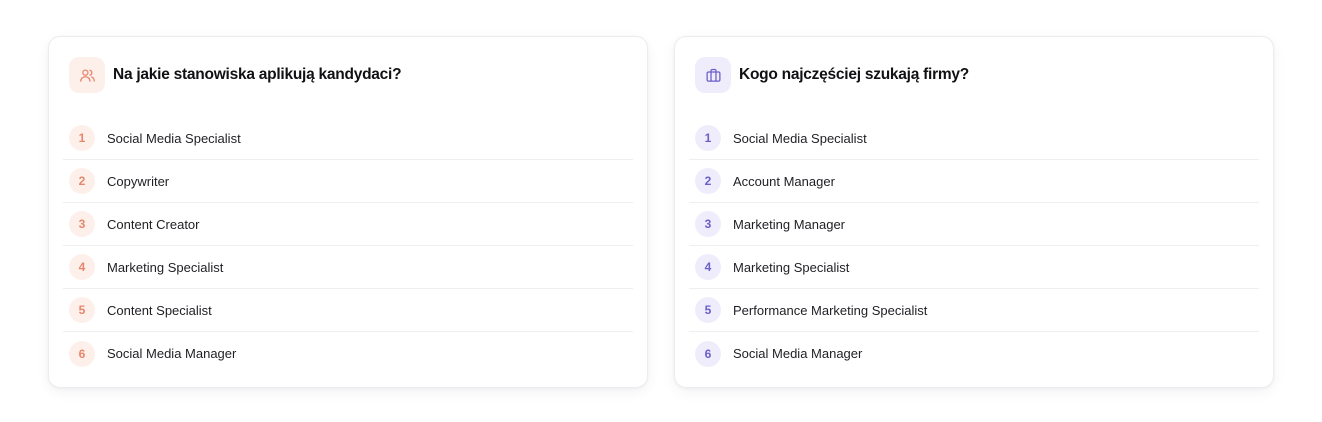 This screenshot has width=1322, height=422. What do you see at coordinates (974, 224) in the screenshot?
I see `list-item: 3 Marketing Manager` at bounding box center [974, 224].